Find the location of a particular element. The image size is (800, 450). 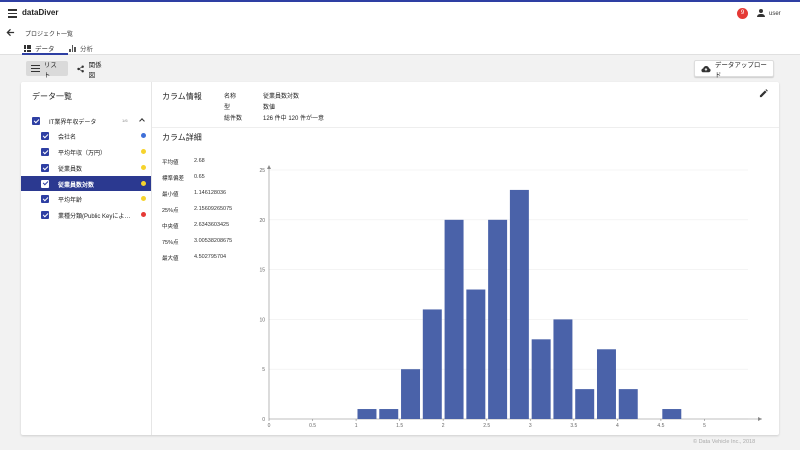

info-value-name: 従業員数対数 is located at coordinates (281, 97).